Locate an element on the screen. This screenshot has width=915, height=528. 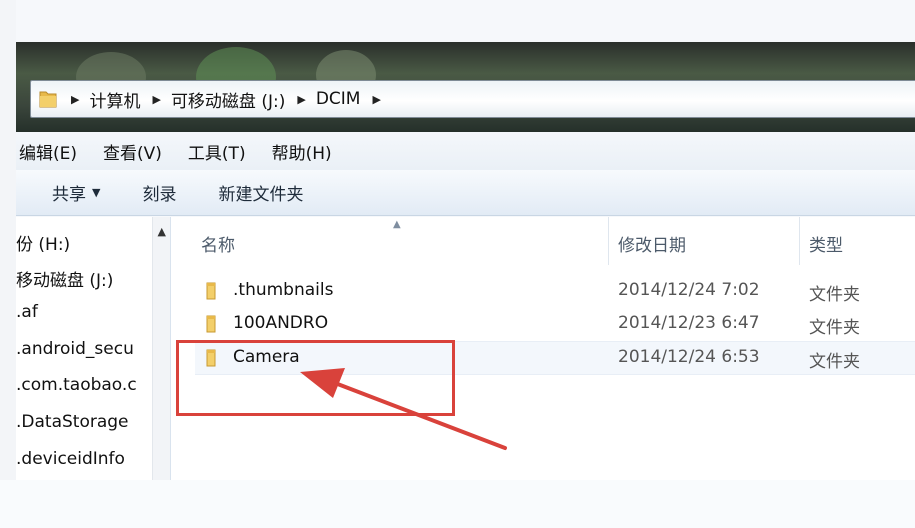
file-row-100andro: 100ANDRO 2014/12/23 6:47 文件夹 is located at coordinates (555, 324).